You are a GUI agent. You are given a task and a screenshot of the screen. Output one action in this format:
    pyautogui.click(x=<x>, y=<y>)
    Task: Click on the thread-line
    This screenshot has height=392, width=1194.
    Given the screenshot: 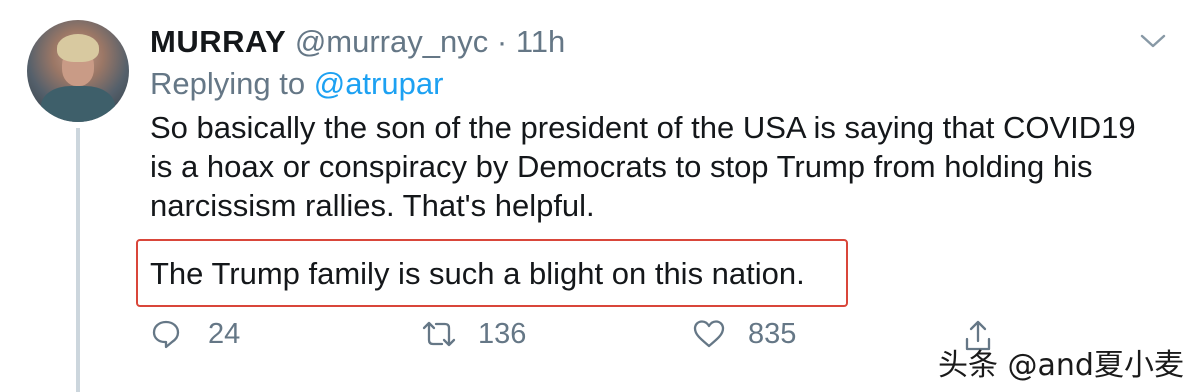 What is the action you would take?
    pyautogui.click(x=78, y=260)
    